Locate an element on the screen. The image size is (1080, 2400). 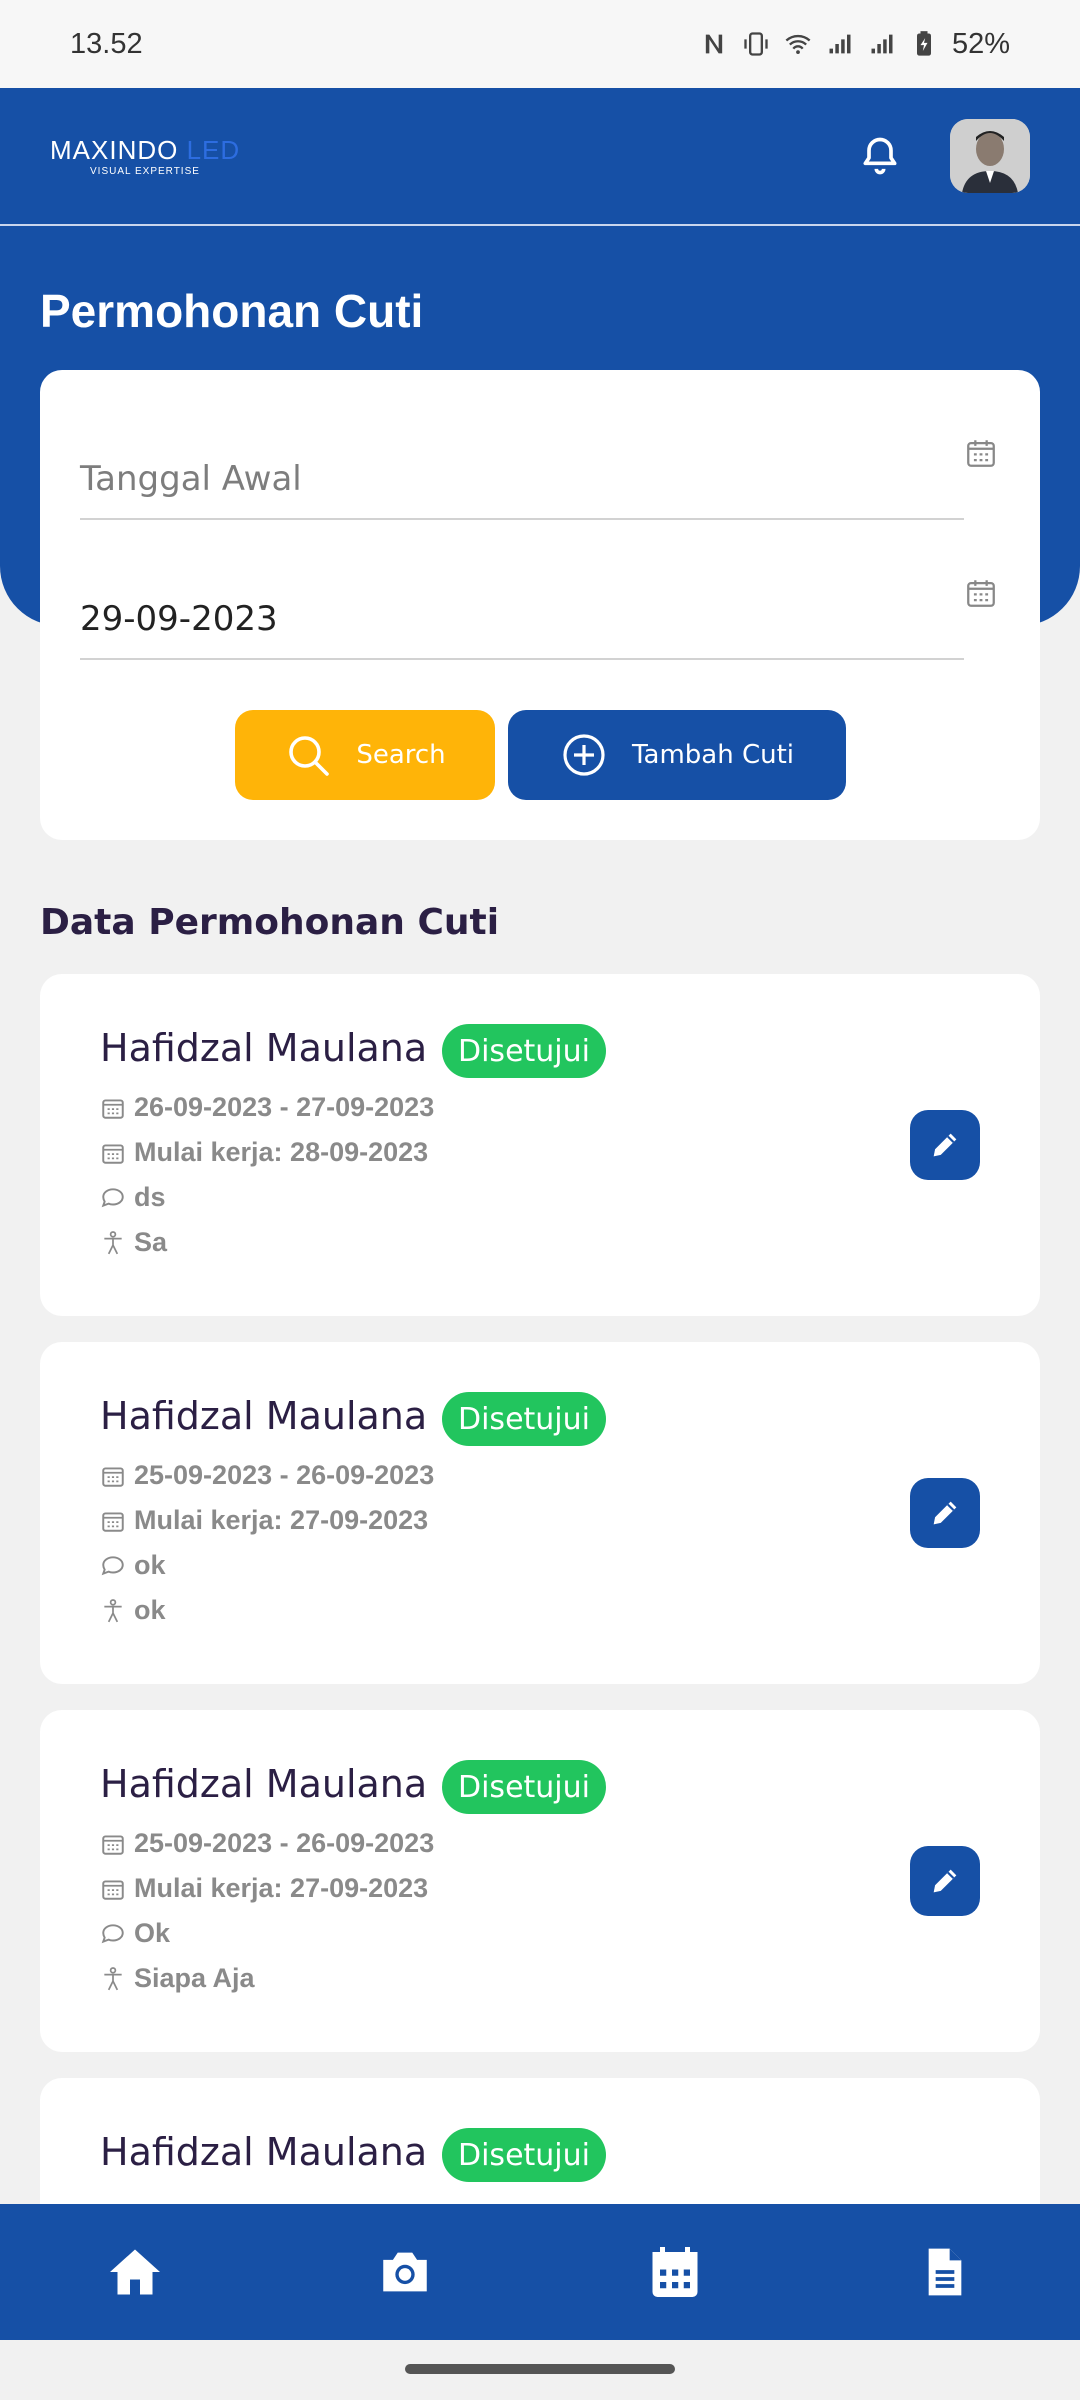
battery-icon is located at coordinates (923, 43).